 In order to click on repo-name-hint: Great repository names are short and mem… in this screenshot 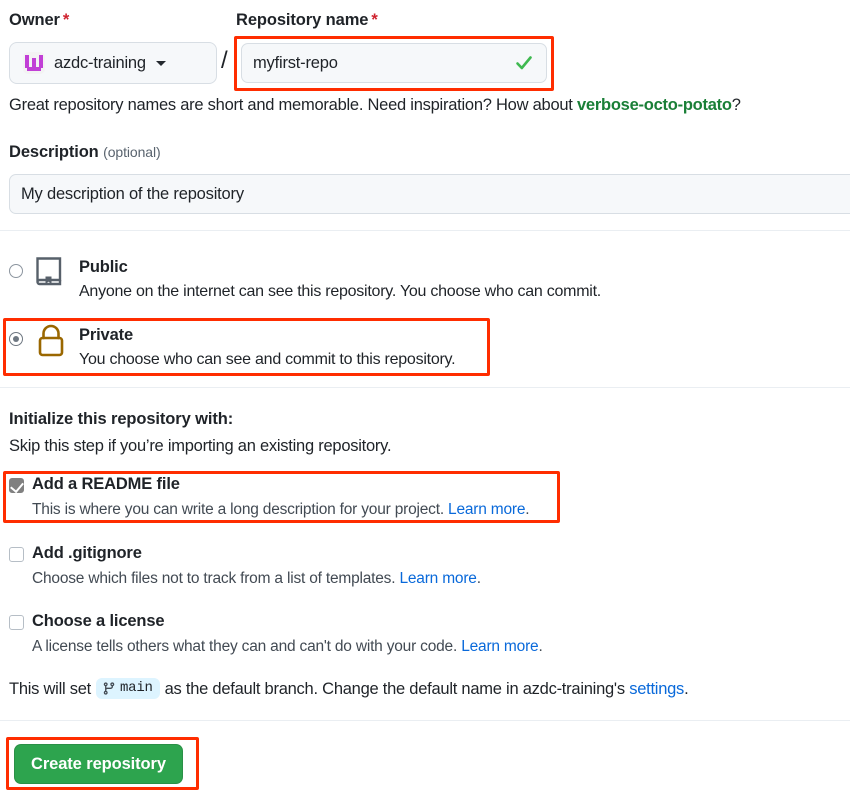, I will do `click(375, 105)`.